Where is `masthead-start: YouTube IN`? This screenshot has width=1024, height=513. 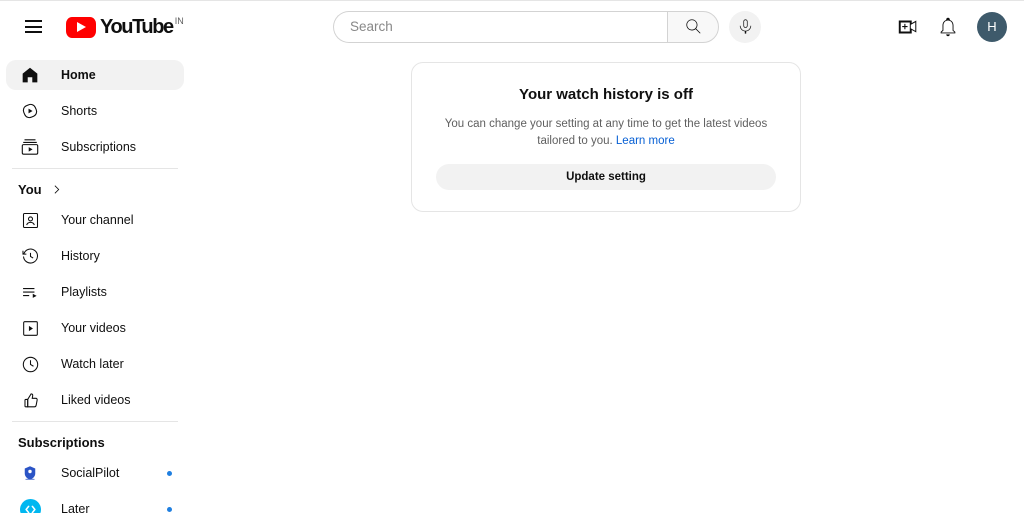 masthead-start: YouTube IN is located at coordinates (125, 27).